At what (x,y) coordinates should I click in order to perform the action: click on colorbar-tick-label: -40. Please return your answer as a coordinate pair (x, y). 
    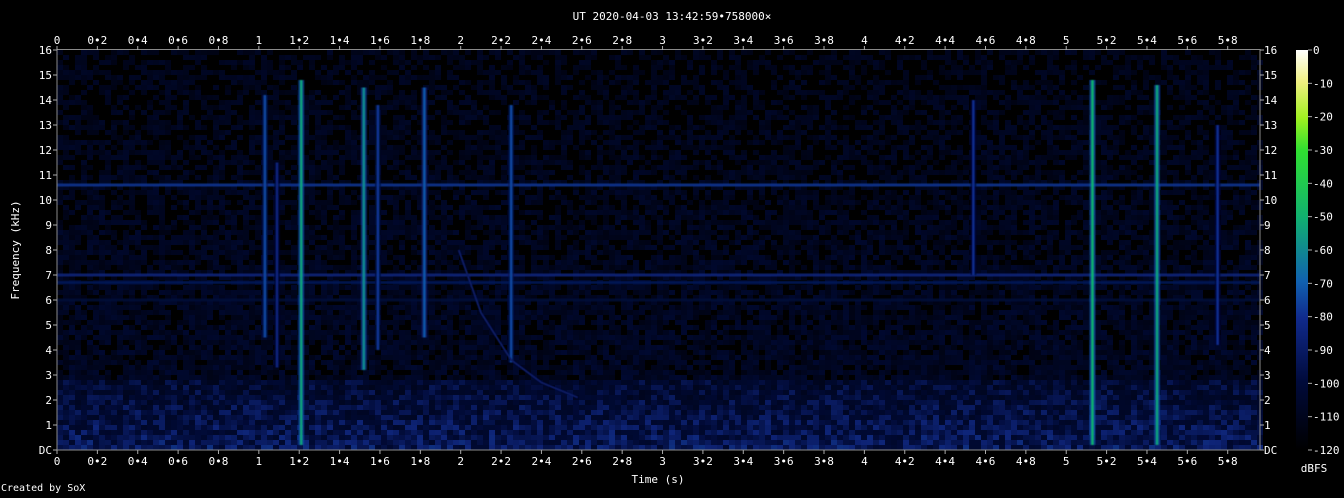
    Looking at the image, I should click on (1323, 183).